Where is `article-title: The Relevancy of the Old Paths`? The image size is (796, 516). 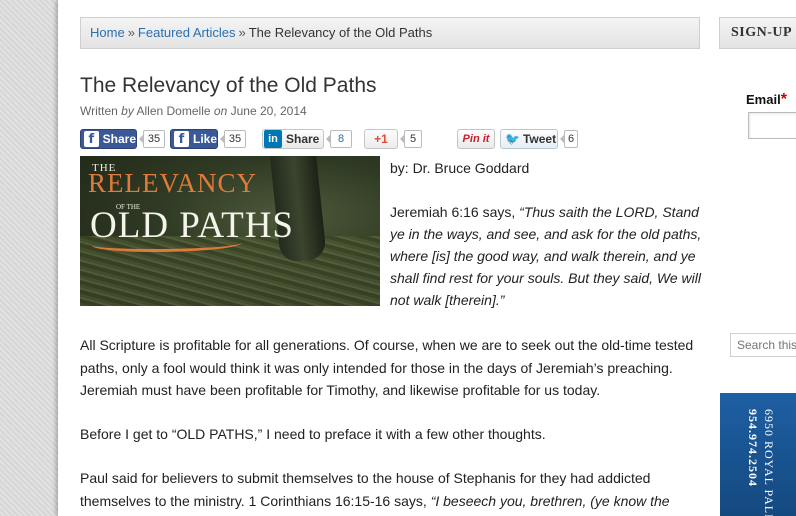
article-title: The Relevancy of the Old Paths is located at coordinates (228, 85).